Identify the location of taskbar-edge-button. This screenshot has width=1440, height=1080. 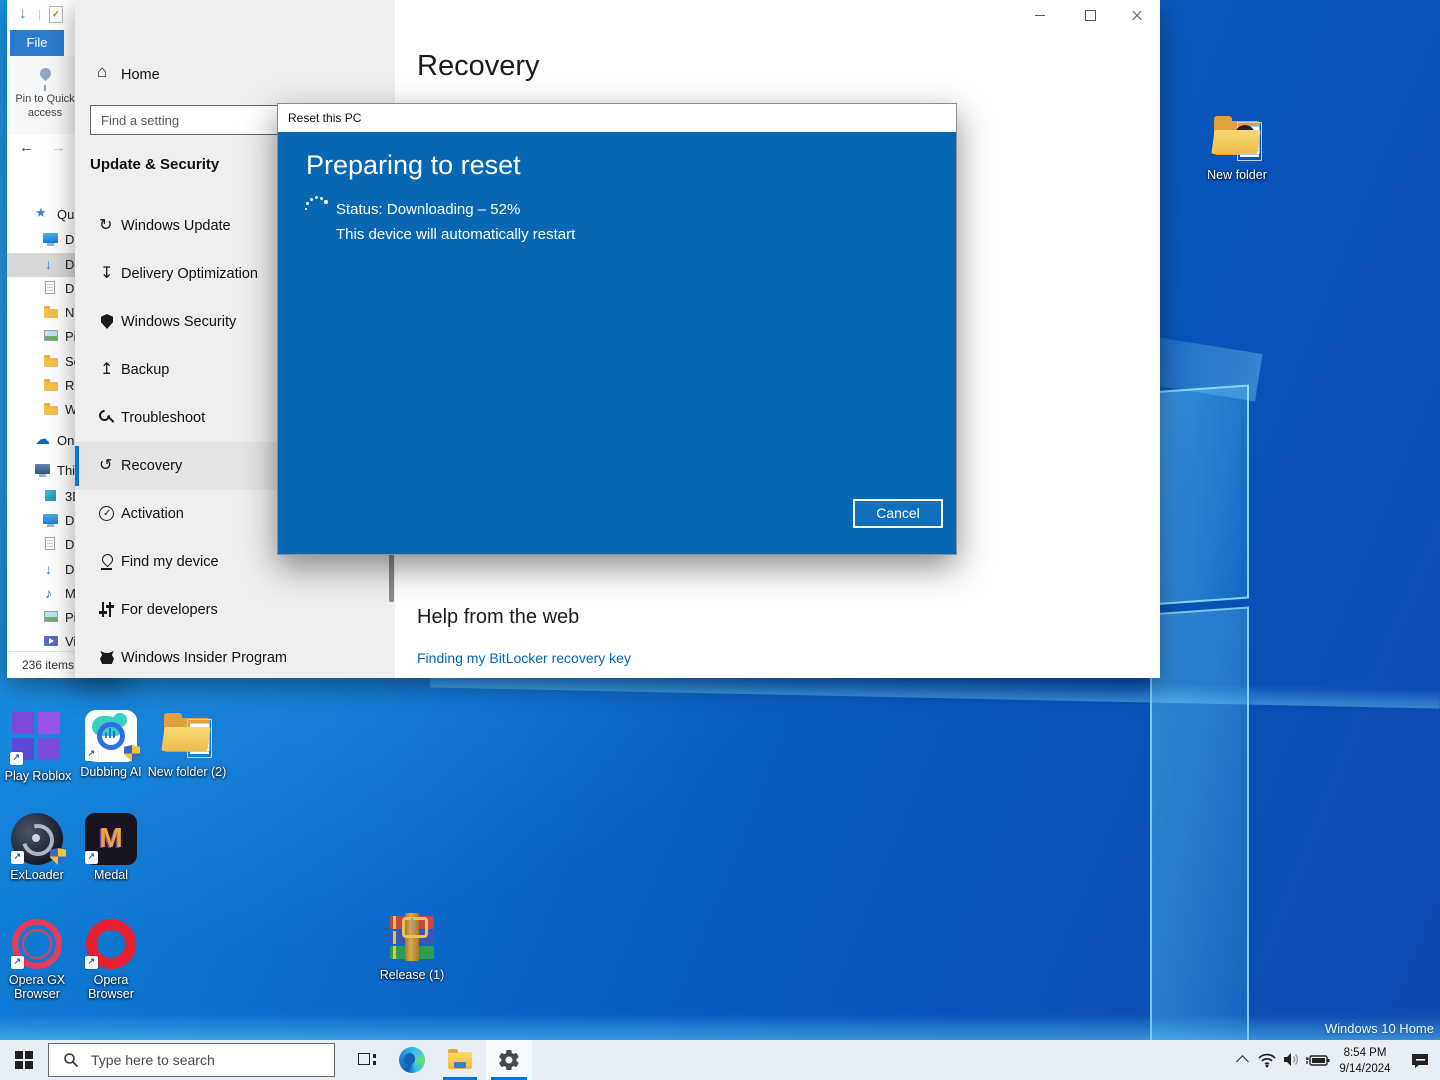
(412, 1060).